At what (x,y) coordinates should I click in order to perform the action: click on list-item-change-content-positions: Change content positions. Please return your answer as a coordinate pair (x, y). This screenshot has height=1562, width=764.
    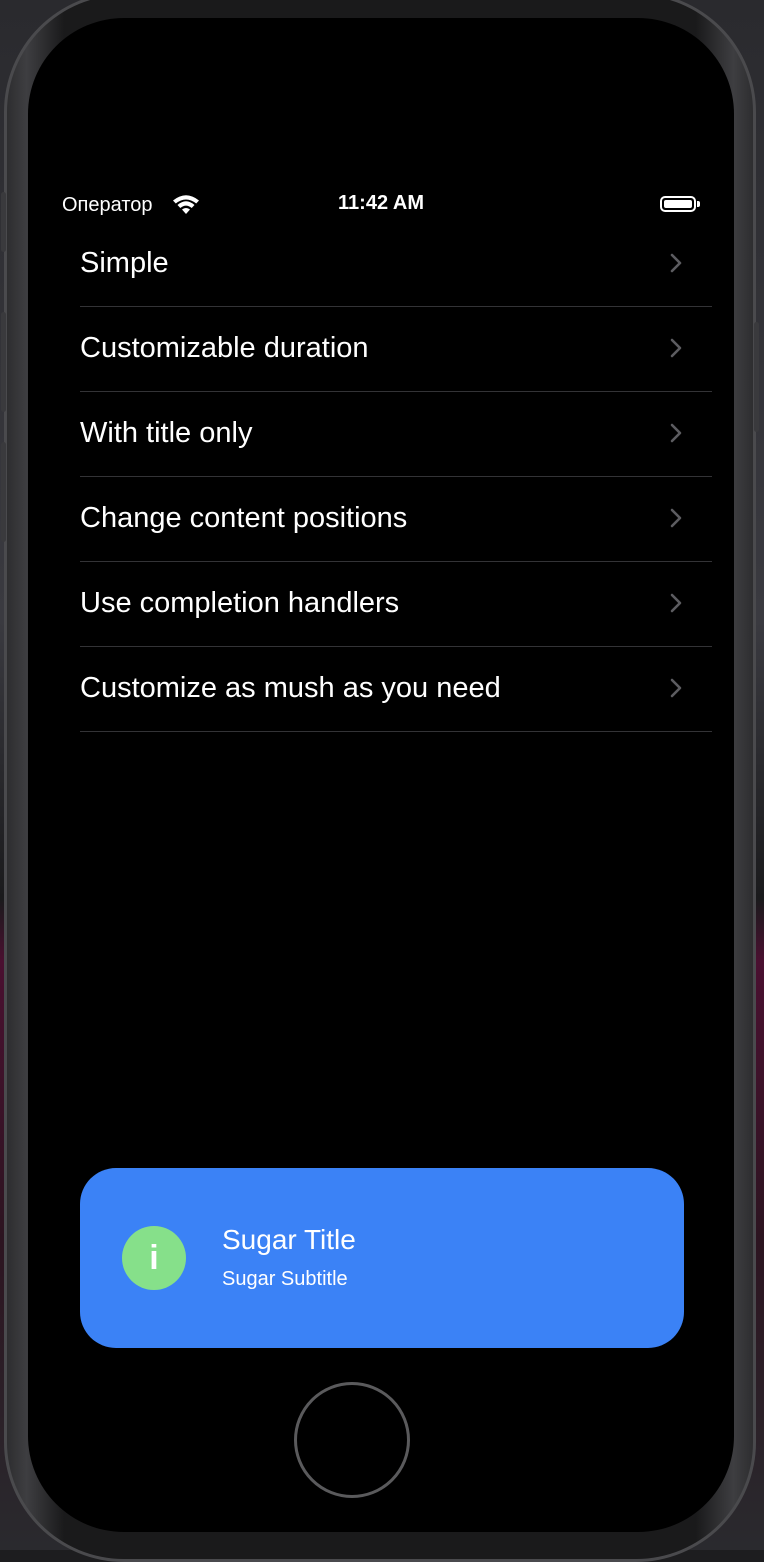
    Looking at the image, I should click on (396, 519).